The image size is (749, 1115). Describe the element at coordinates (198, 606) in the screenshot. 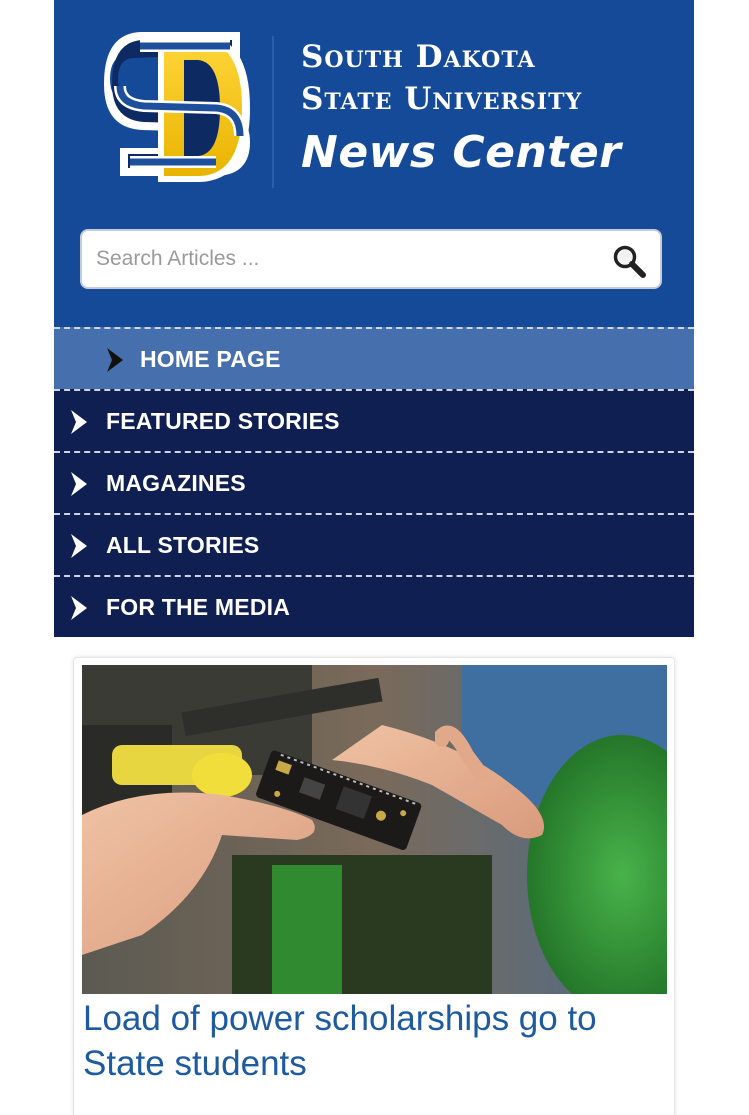

I see `nav-label: FOR THE MEDIA` at that location.